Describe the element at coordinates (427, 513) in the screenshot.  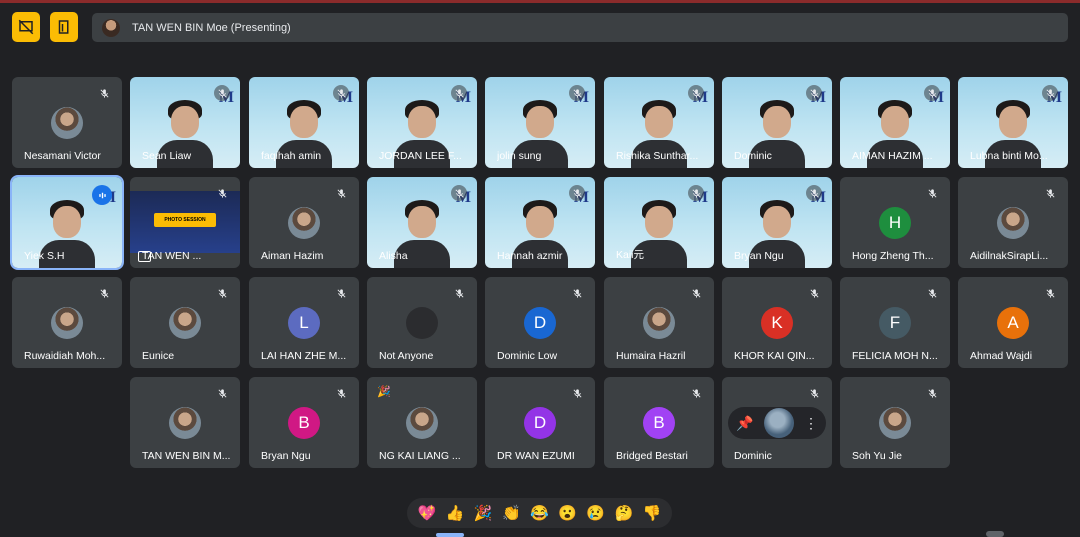
I see `reaction-button: 💖` at that location.